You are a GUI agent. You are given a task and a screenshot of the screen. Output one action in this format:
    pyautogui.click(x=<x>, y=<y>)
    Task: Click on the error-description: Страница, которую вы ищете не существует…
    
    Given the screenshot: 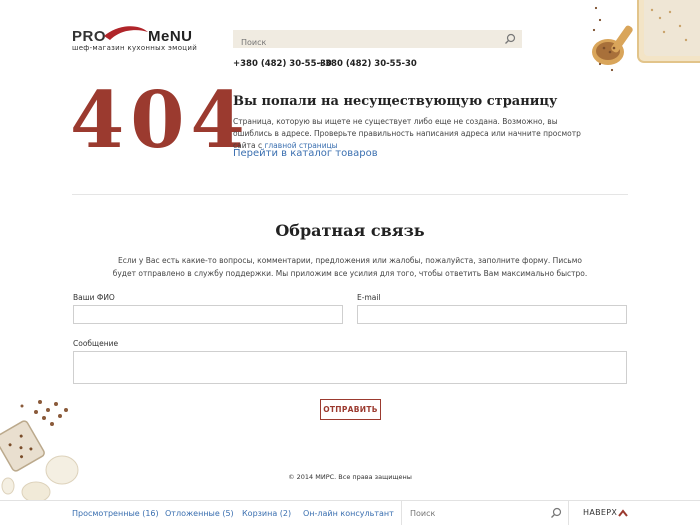 What is the action you would take?
    pyautogui.click(x=413, y=134)
    